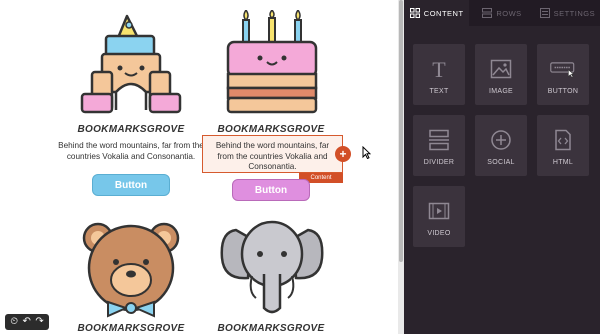 The height and width of the screenshot is (334, 600). What do you see at coordinates (272, 267) in the screenshot?
I see `elephant-illustration` at bounding box center [272, 267].